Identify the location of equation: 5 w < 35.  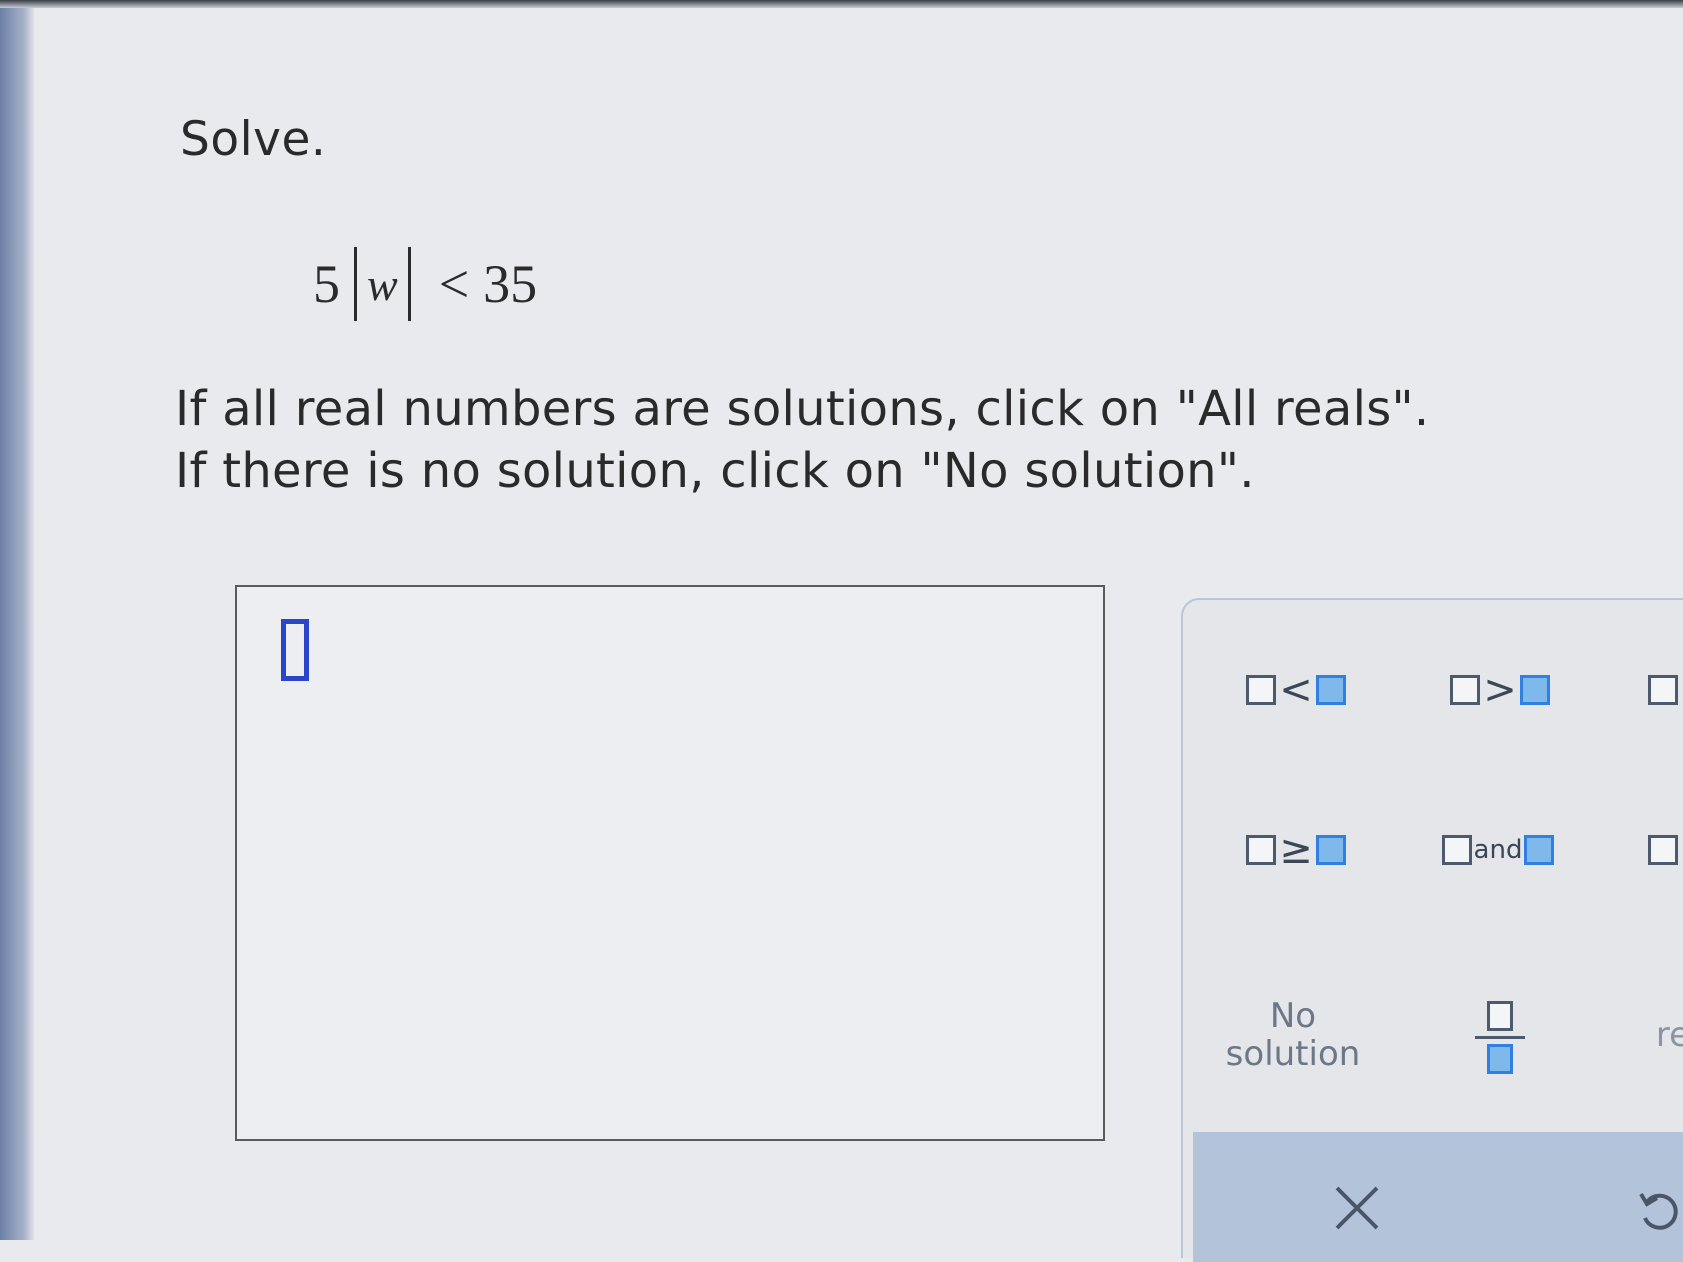
(425, 284).